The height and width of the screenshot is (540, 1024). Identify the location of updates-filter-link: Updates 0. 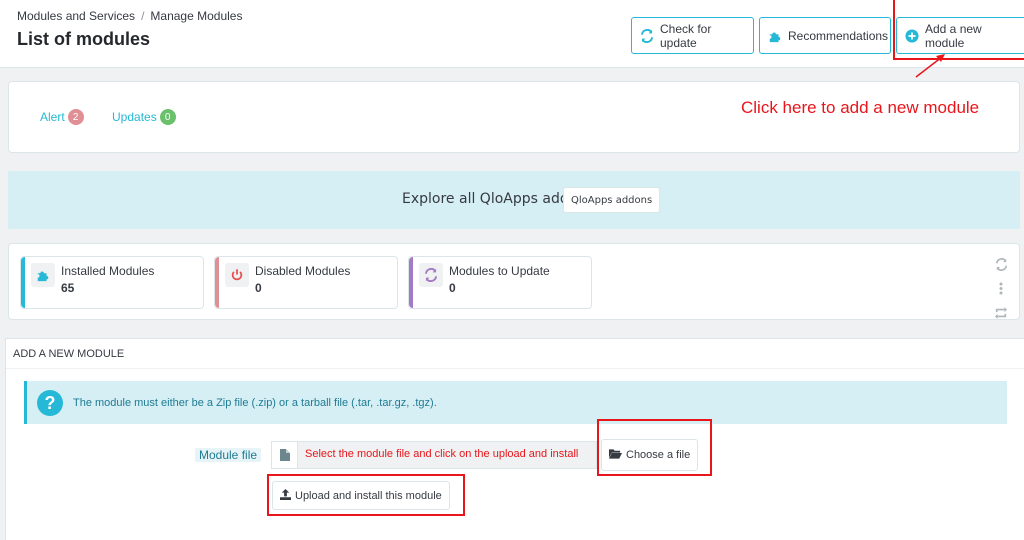
(144, 117).